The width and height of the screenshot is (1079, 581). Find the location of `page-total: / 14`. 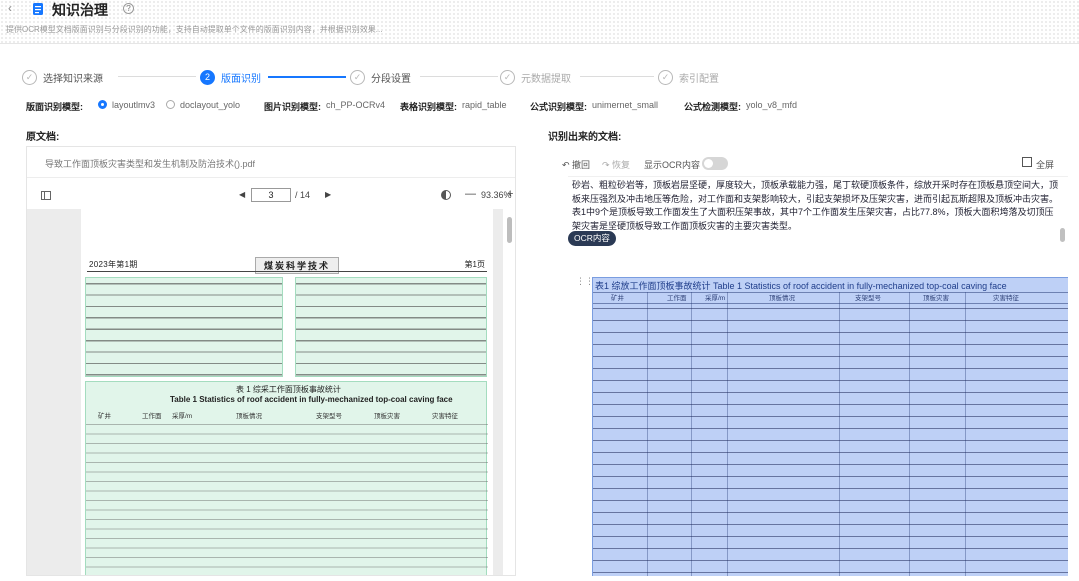

page-total: / 14 is located at coordinates (303, 195).